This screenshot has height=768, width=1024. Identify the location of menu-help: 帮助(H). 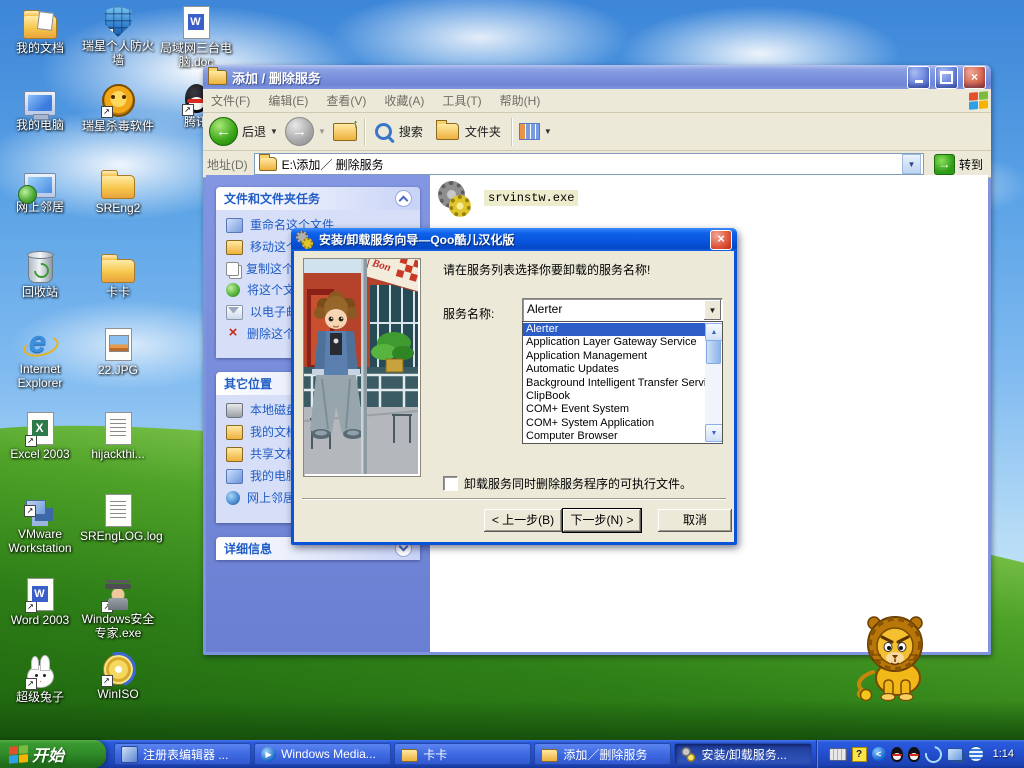
(520, 100).